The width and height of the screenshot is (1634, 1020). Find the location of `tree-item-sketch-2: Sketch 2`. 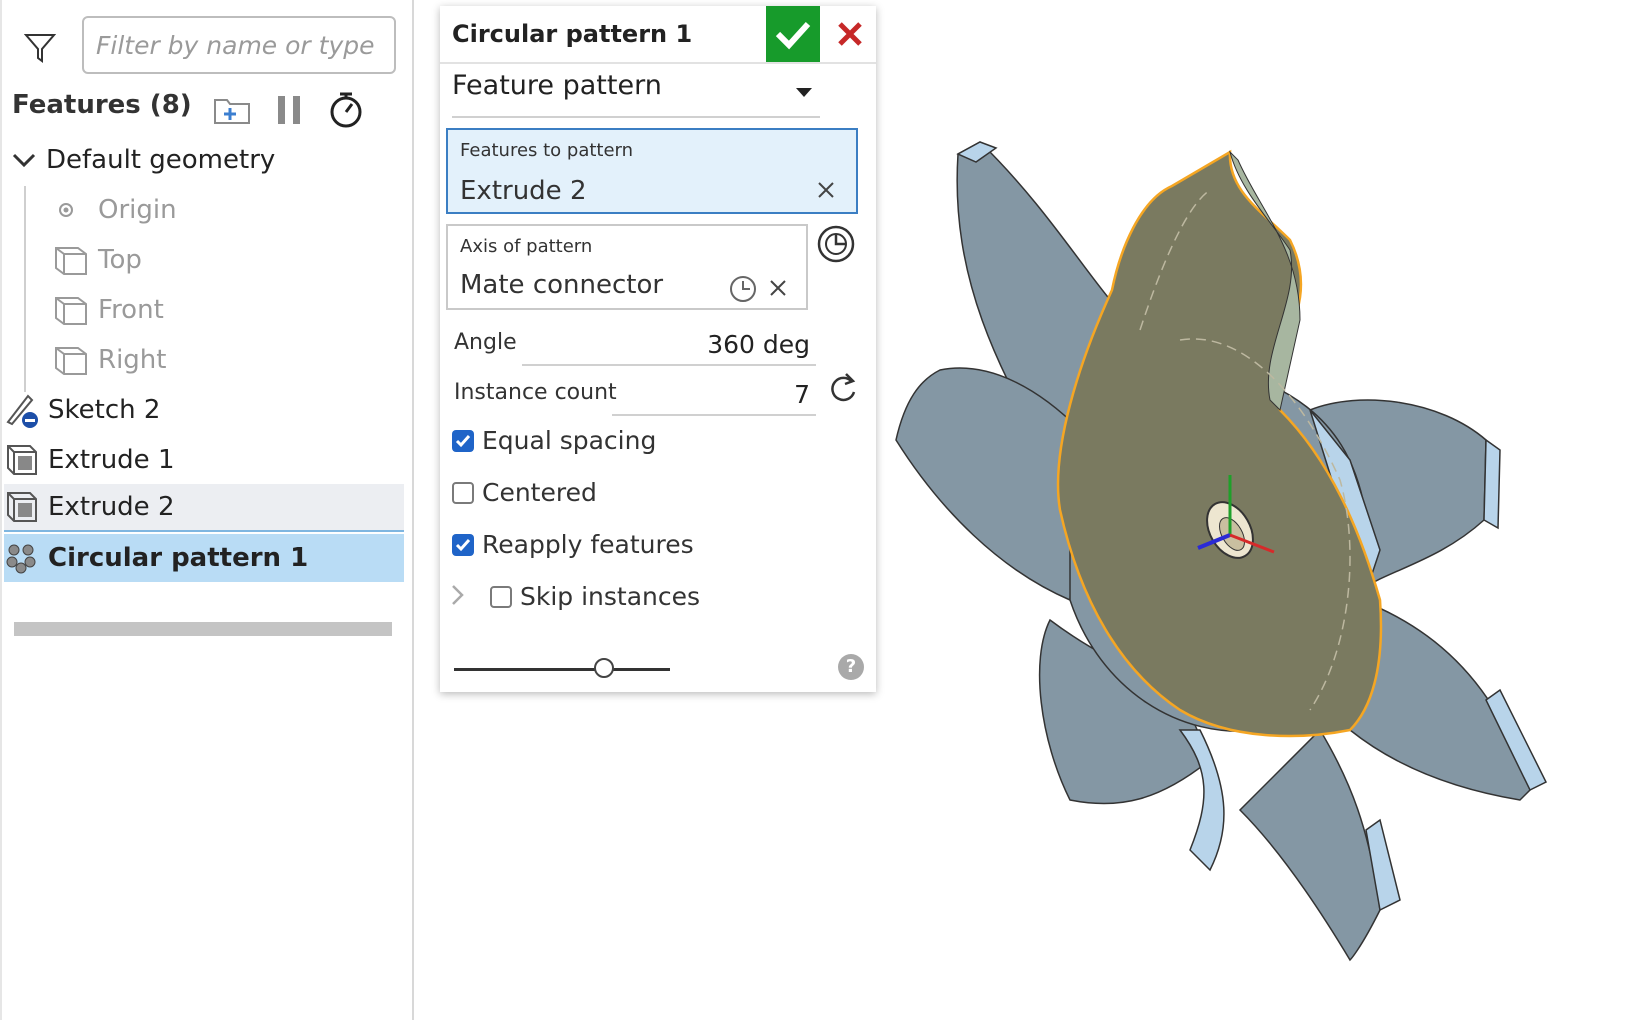

tree-item-sketch-2: Sketch 2 is located at coordinates (204, 410).